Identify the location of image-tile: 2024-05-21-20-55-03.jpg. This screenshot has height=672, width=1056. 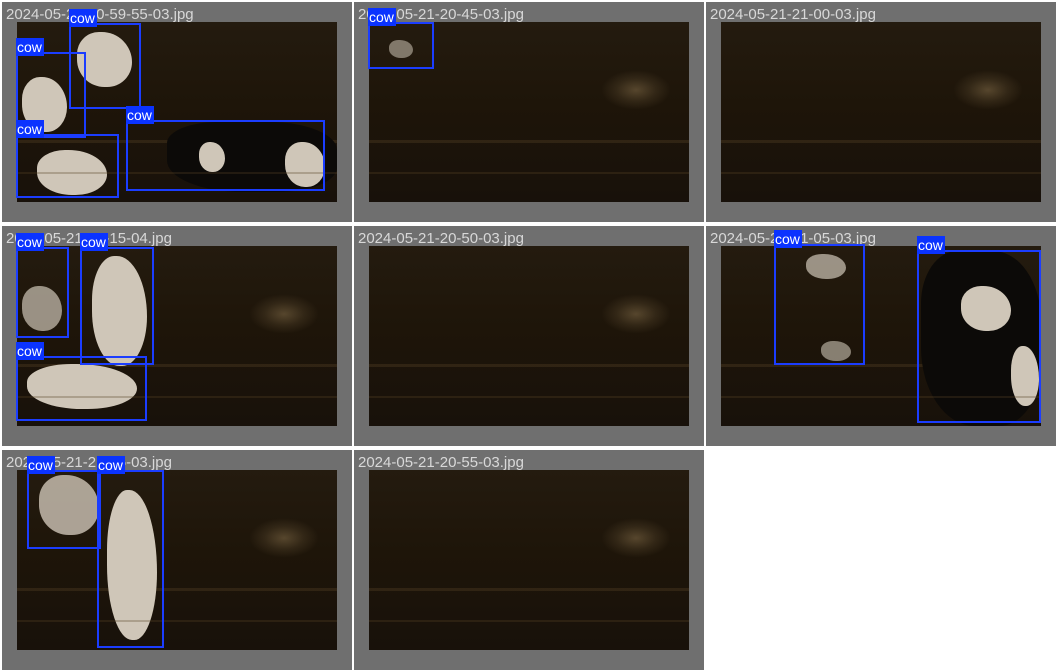
(529, 560).